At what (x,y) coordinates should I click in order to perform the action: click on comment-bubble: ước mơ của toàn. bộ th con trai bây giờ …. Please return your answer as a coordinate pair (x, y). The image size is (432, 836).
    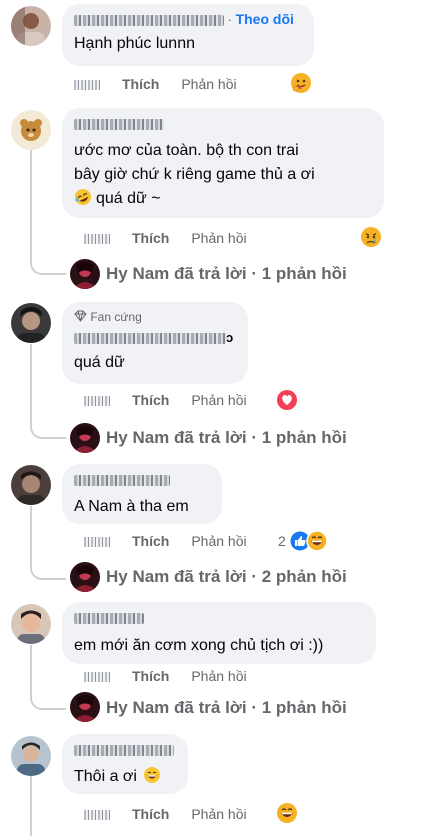
    Looking at the image, I should click on (223, 163).